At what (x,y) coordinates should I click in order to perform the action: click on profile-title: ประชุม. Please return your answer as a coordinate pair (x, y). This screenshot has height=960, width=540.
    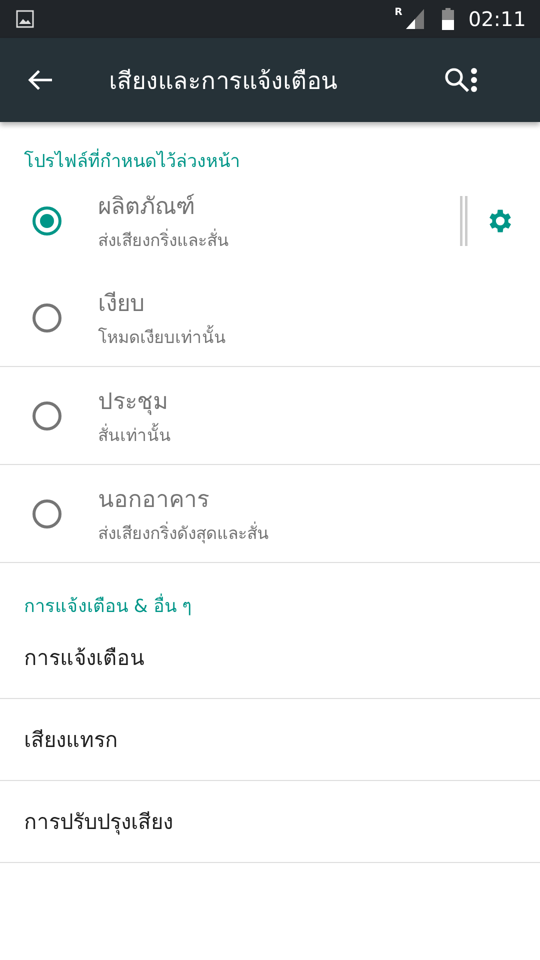
    Looking at the image, I should click on (133, 402).